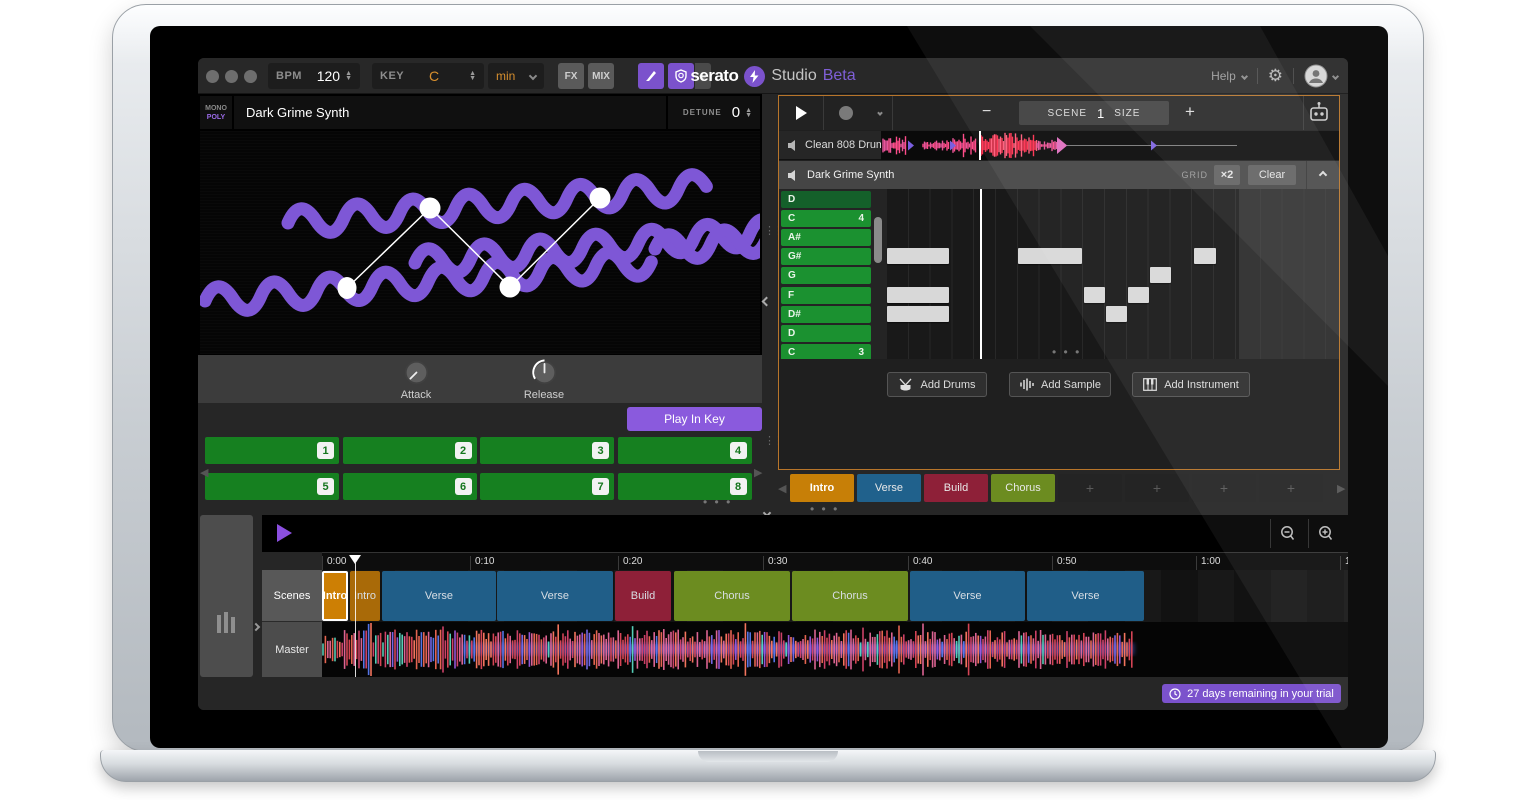  Describe the element at coordinates (986, 112) in the screenshot. I see `scene-size-decrease-button: −` at that location.